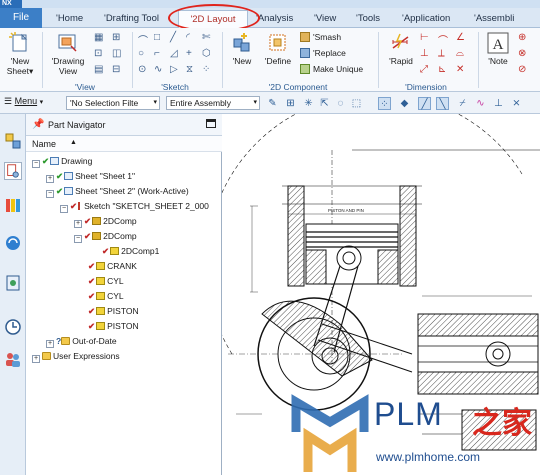 The width and height of the screenshot is (540, 475). Describe the element at coordinates (62, 161) in the screenshot. I see `tree-node-drawing: − ✔ Drawing` at that location.